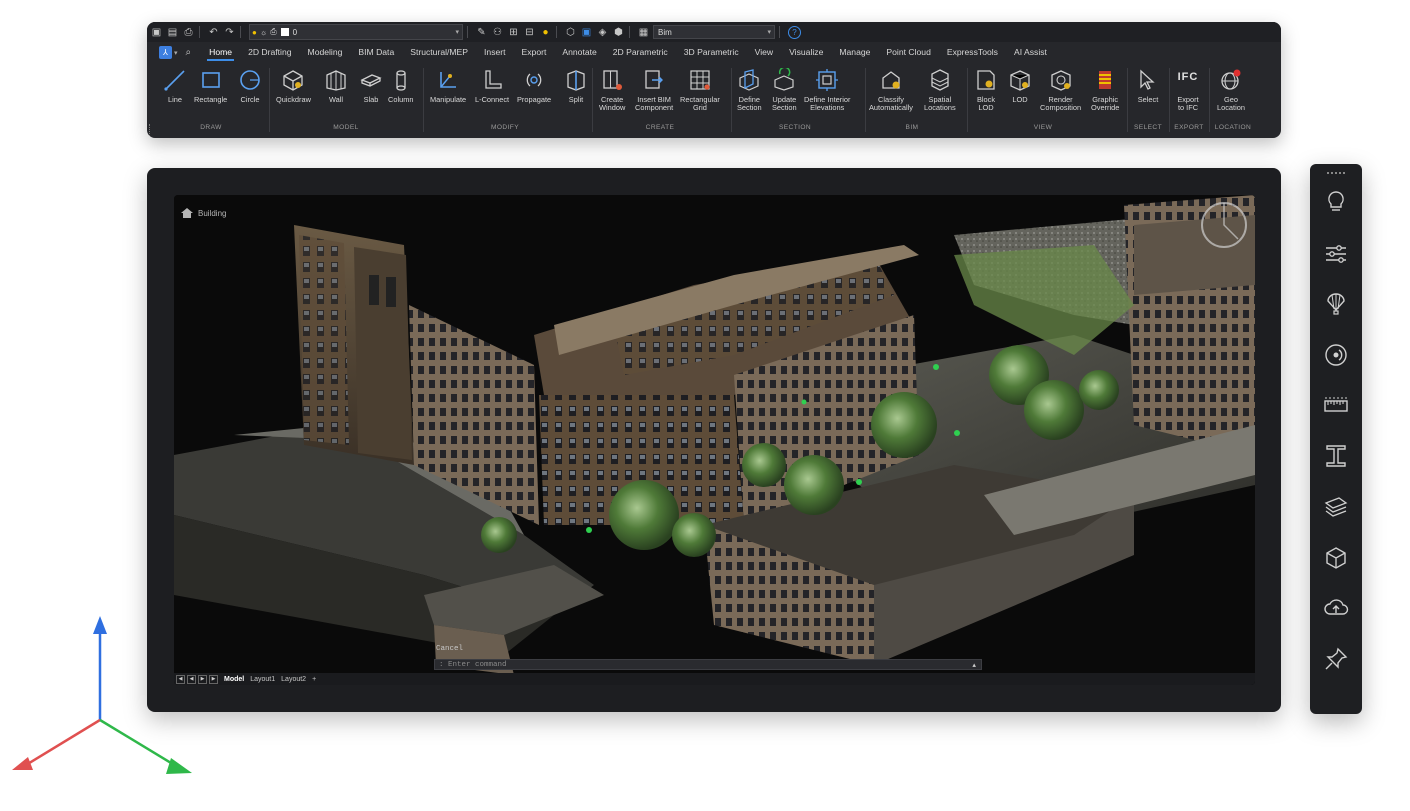 The image size is (1410, 811). Describe the element at coordinates (1188, 90) in the screenshot. I see `export-to-ifc-button: IFC Export to IFC` at that location.